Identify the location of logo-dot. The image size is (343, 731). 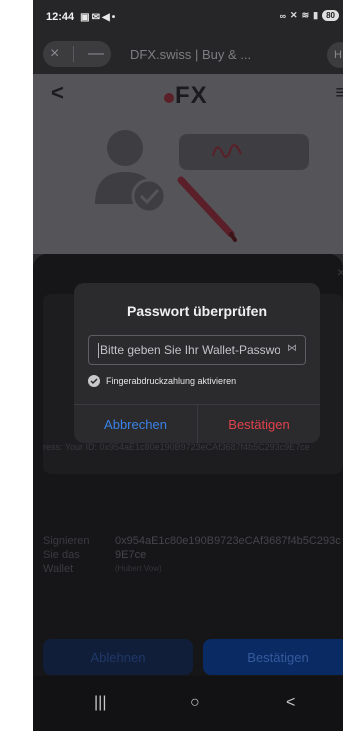
(169, 98).